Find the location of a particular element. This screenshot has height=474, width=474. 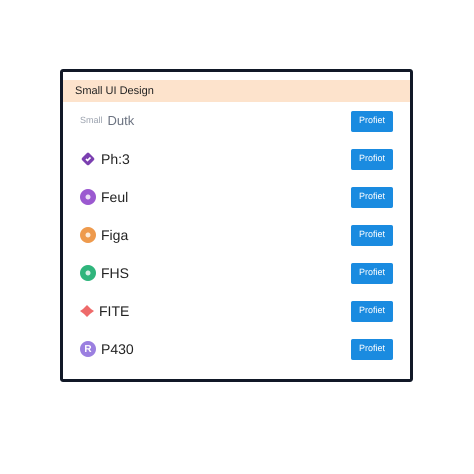

profile-button: Profiot is located at coordinates (372, 159).